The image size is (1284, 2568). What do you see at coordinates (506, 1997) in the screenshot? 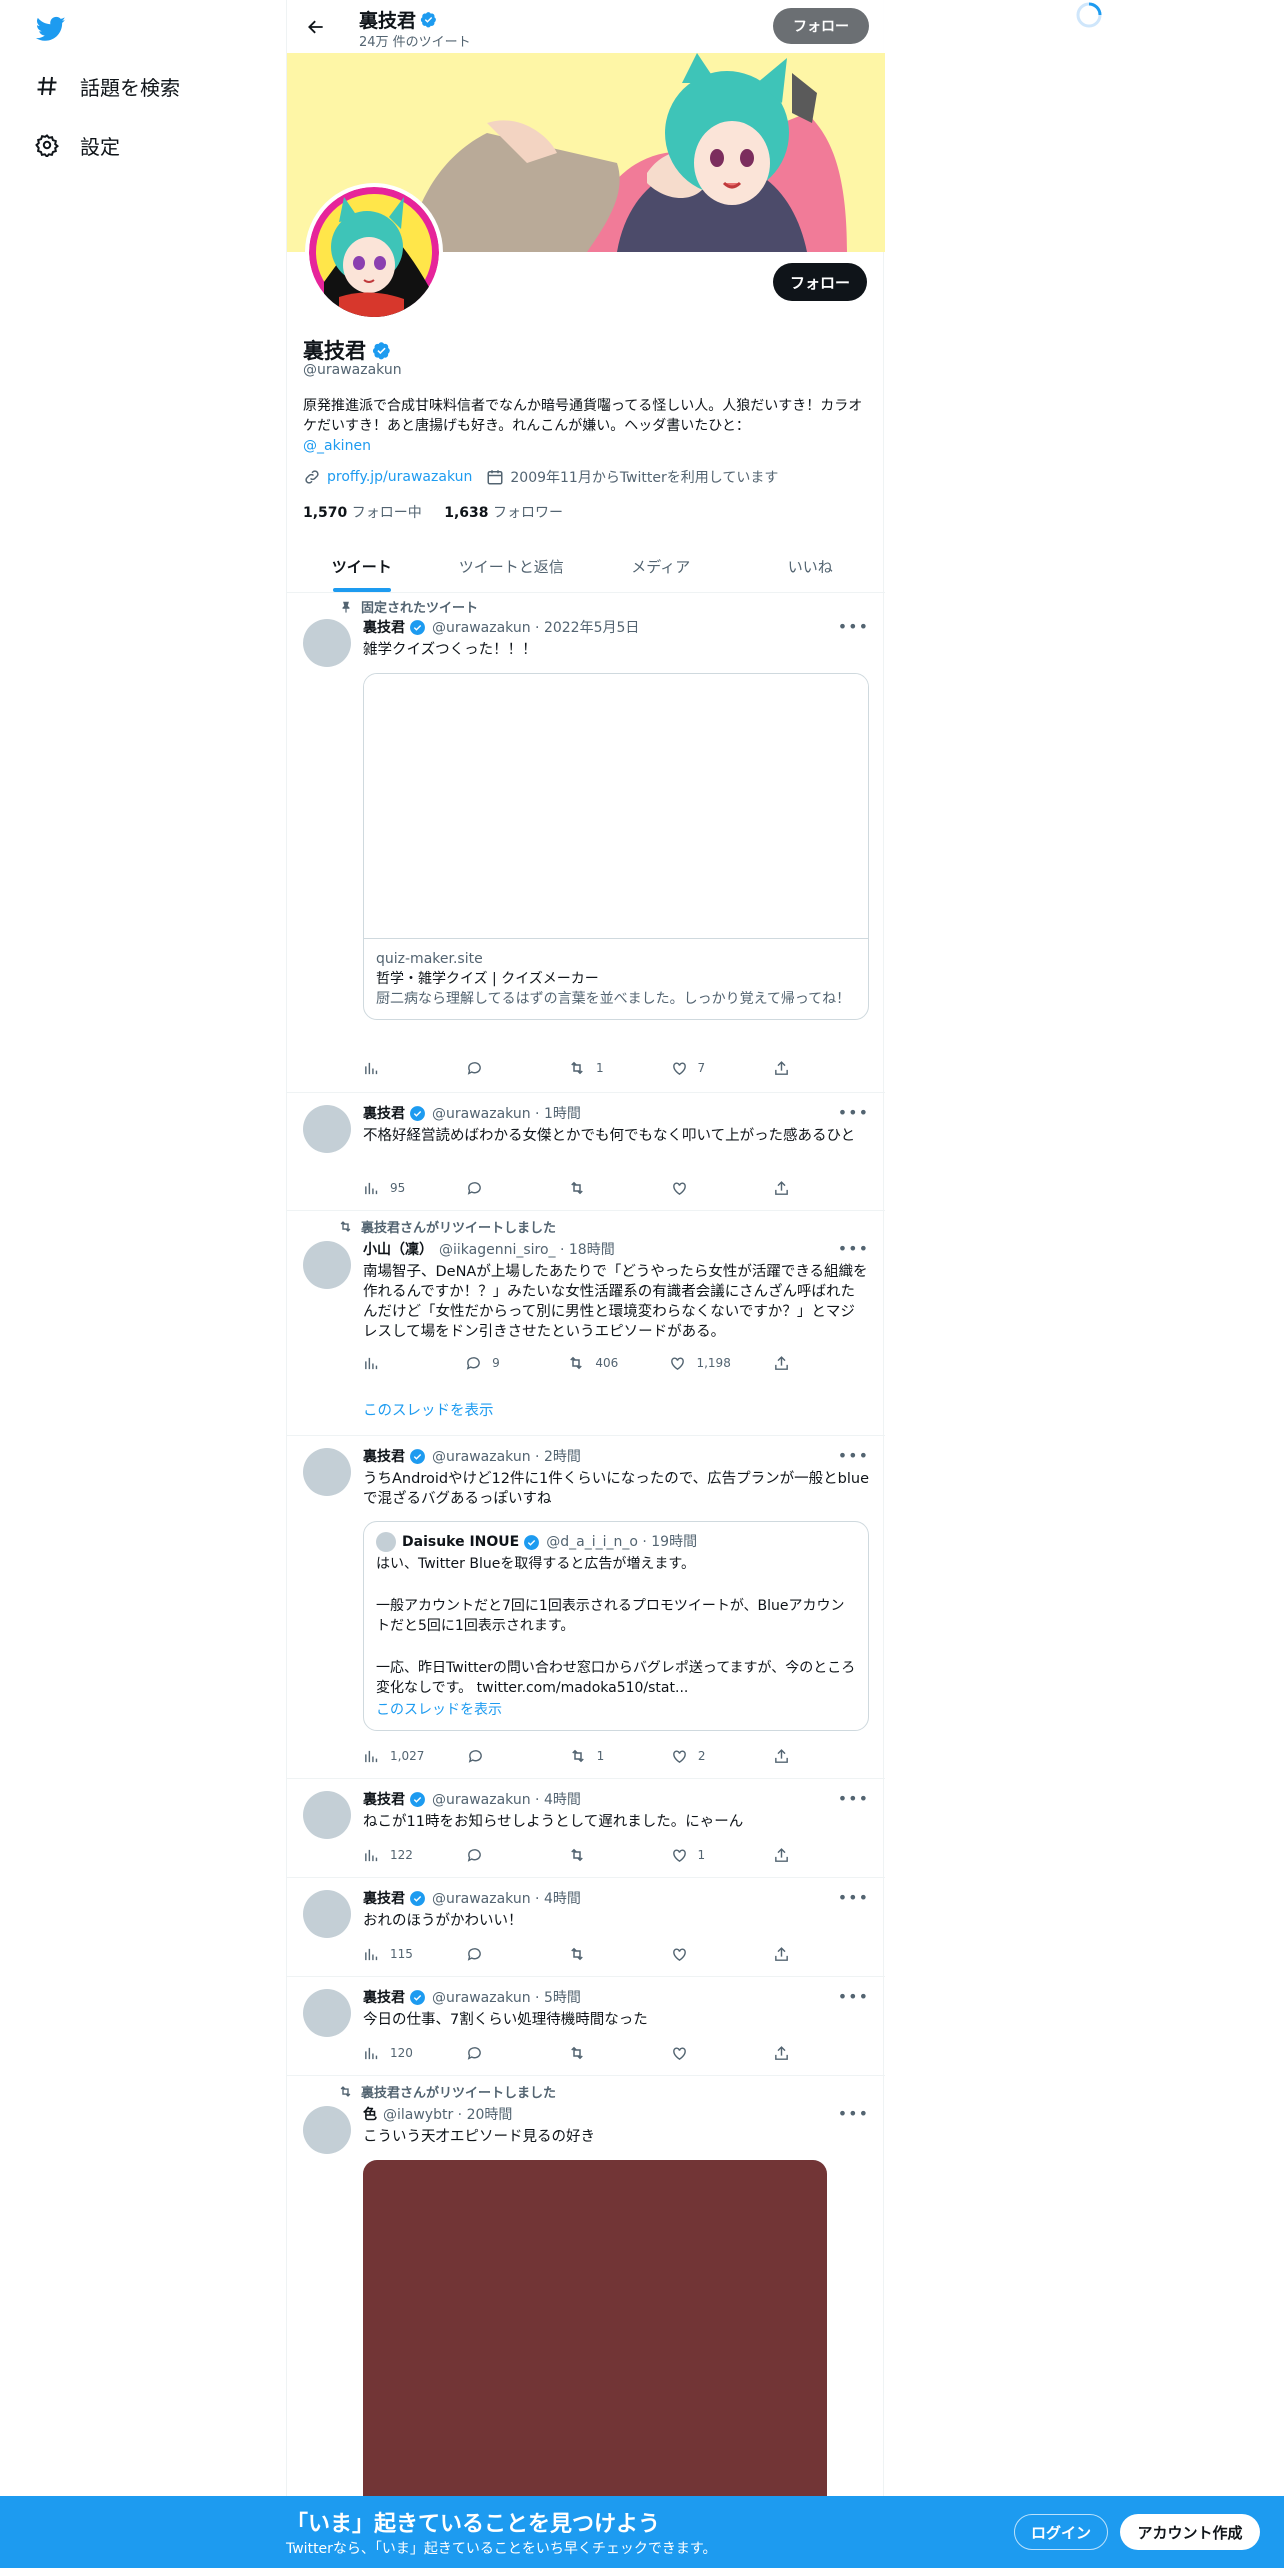
I see `tweet-author-meta: @urawazakun · 5時間` at bounding box center [506, 1997].